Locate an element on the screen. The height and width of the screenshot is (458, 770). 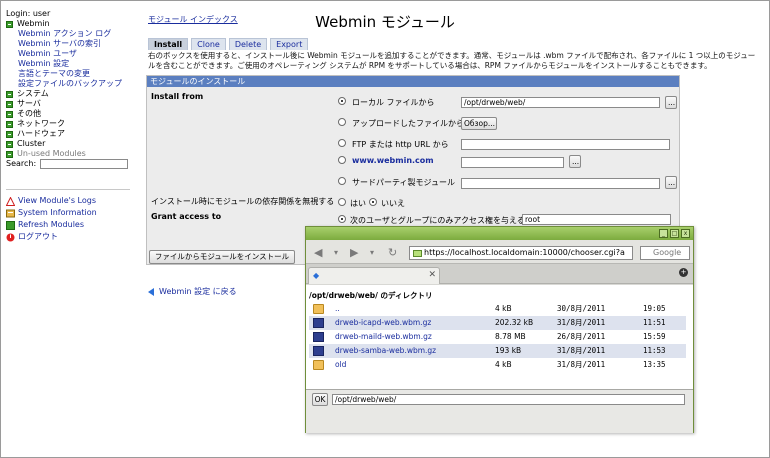
power-icon is located at coordinates (10, 237).